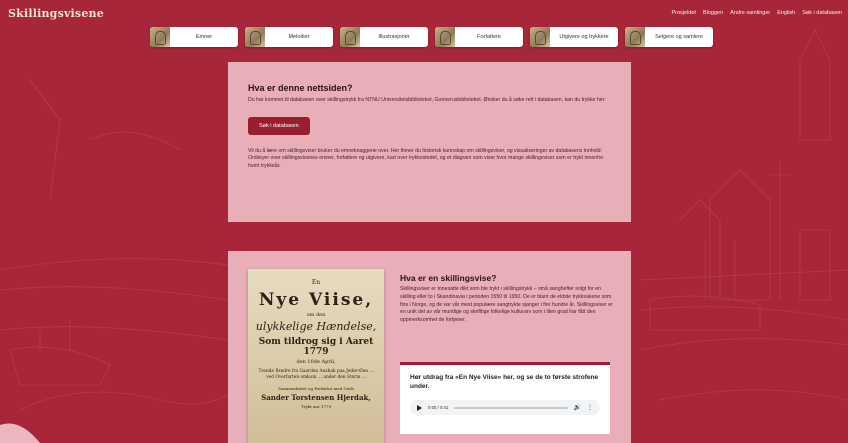 This screenshot has height=443, width=848. What do you see at coordinates (590, 407) in the screenshot?
I see `more-options-icon: ⋮` at bounding box center [590, 407].